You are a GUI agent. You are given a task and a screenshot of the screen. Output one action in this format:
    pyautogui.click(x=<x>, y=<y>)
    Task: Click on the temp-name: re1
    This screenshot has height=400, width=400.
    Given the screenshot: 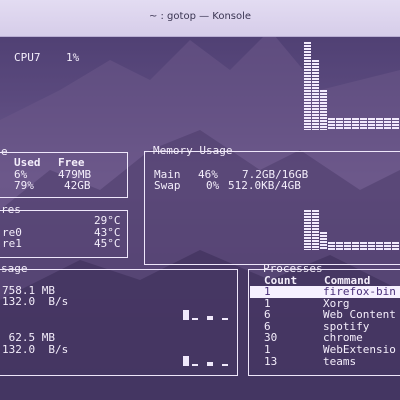 What is the action you would take?
    pyautogui.click(x=12, y=243)
    